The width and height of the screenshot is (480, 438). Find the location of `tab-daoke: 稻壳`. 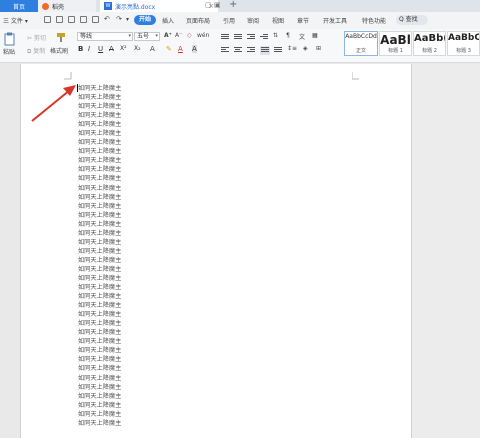

tab-daoke: 稻壳 is located at coordinates (67, 6).